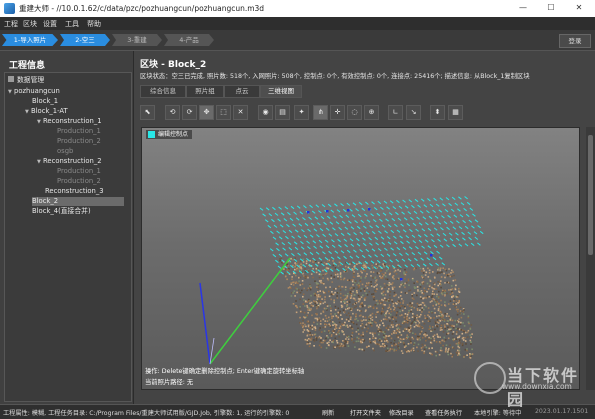 Image resolution: width=595 pixels, height=419 pixels. I want to click on maximize-button: ☐, so click(551, 8).